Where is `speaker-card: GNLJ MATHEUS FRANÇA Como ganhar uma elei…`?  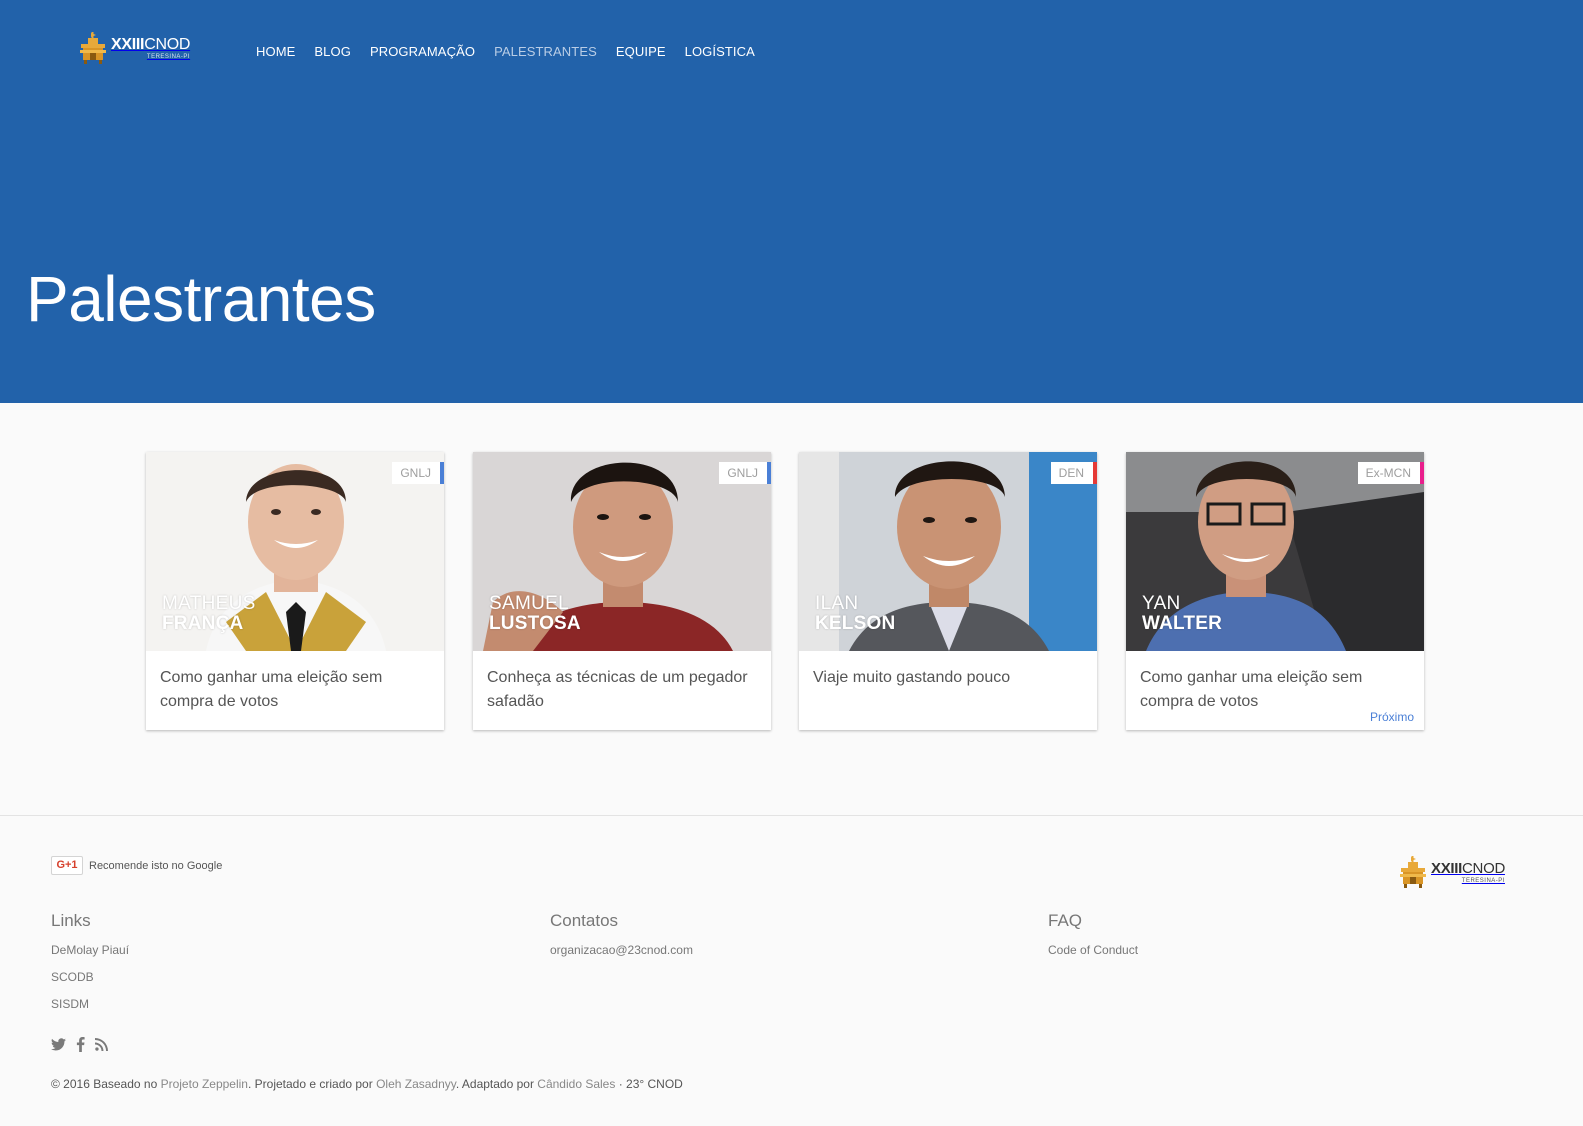
speaker-card: GNLJ MATHEUS FRANÇA Como ganhar uma elei… is located at coordinates (295, 591).